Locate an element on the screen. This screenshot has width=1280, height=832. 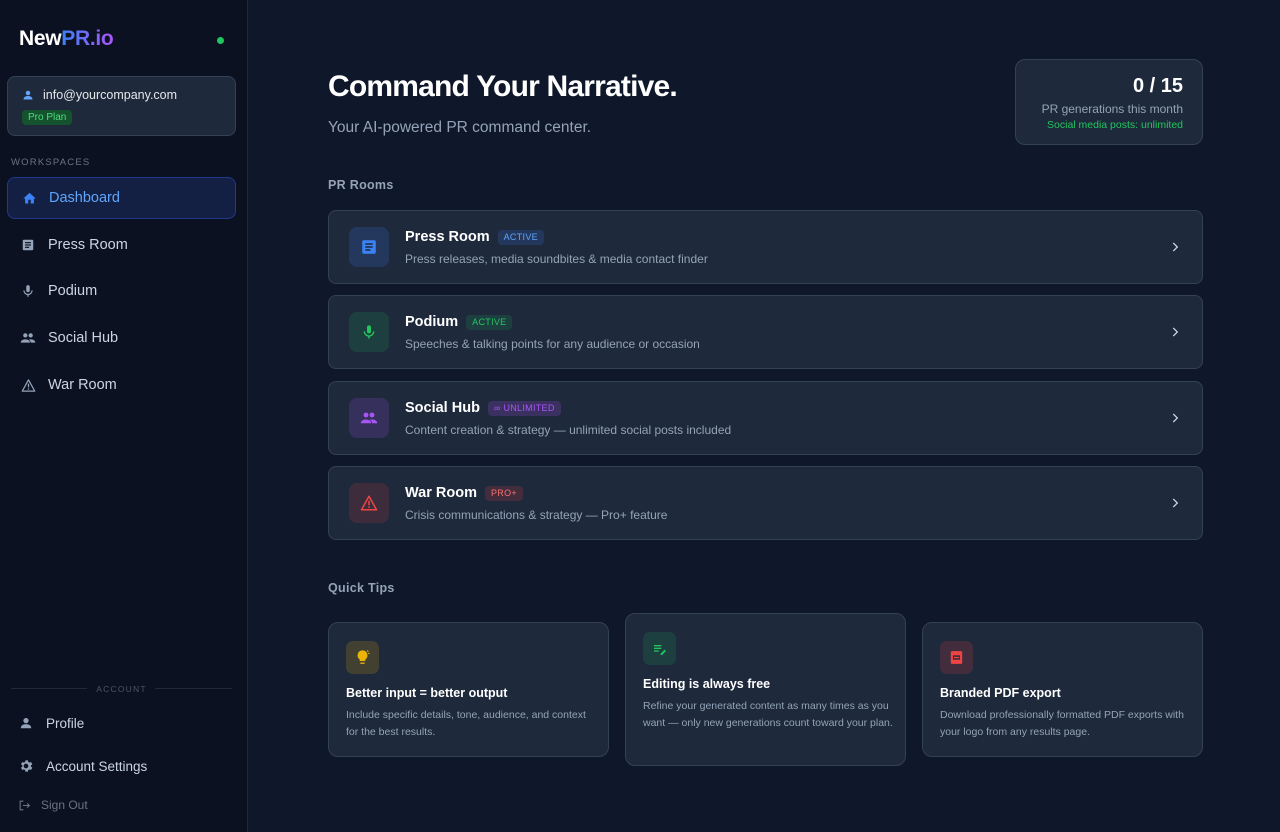
account-divider: ACCOUNT is located at coordinates (121, 689).